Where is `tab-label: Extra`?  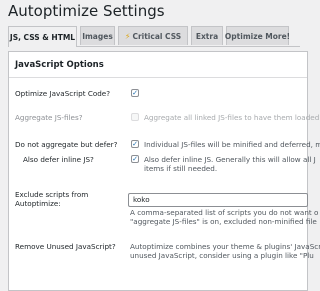 tab-label: Extra is located at coordinates (207, 36).